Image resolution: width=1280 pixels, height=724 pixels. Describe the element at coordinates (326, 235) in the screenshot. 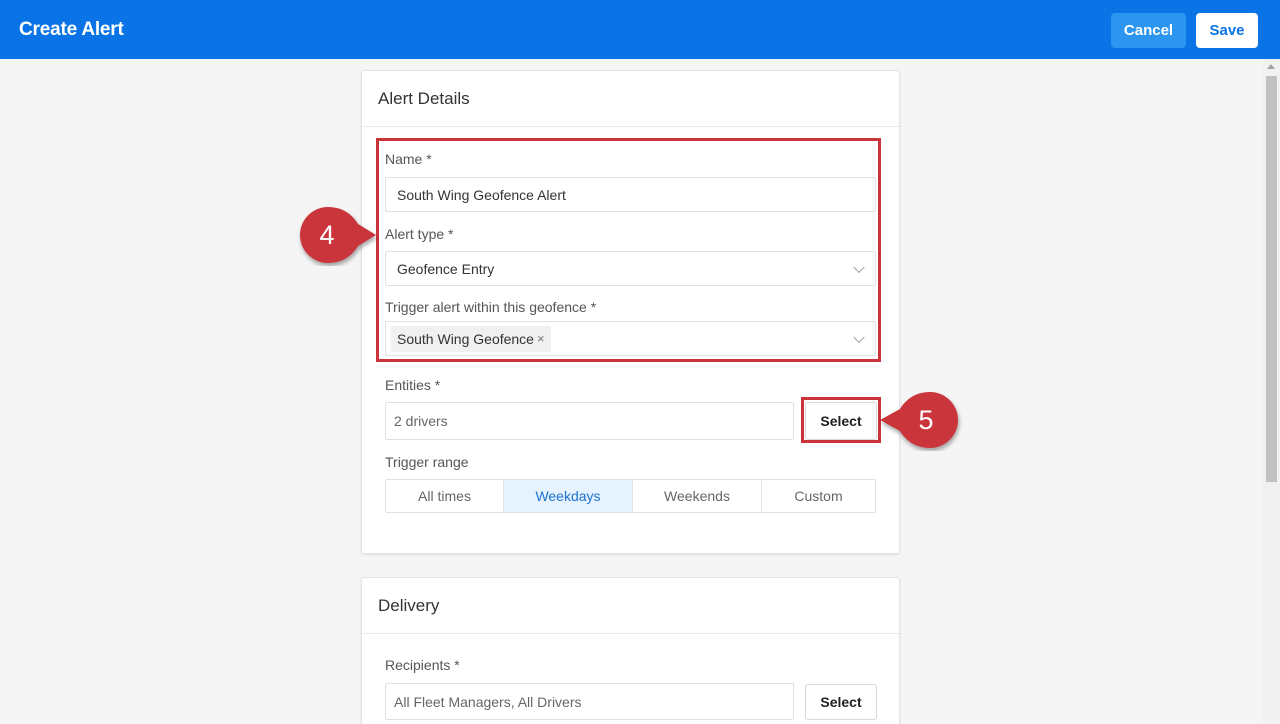

I see `callout-4-text: 4` at that location.